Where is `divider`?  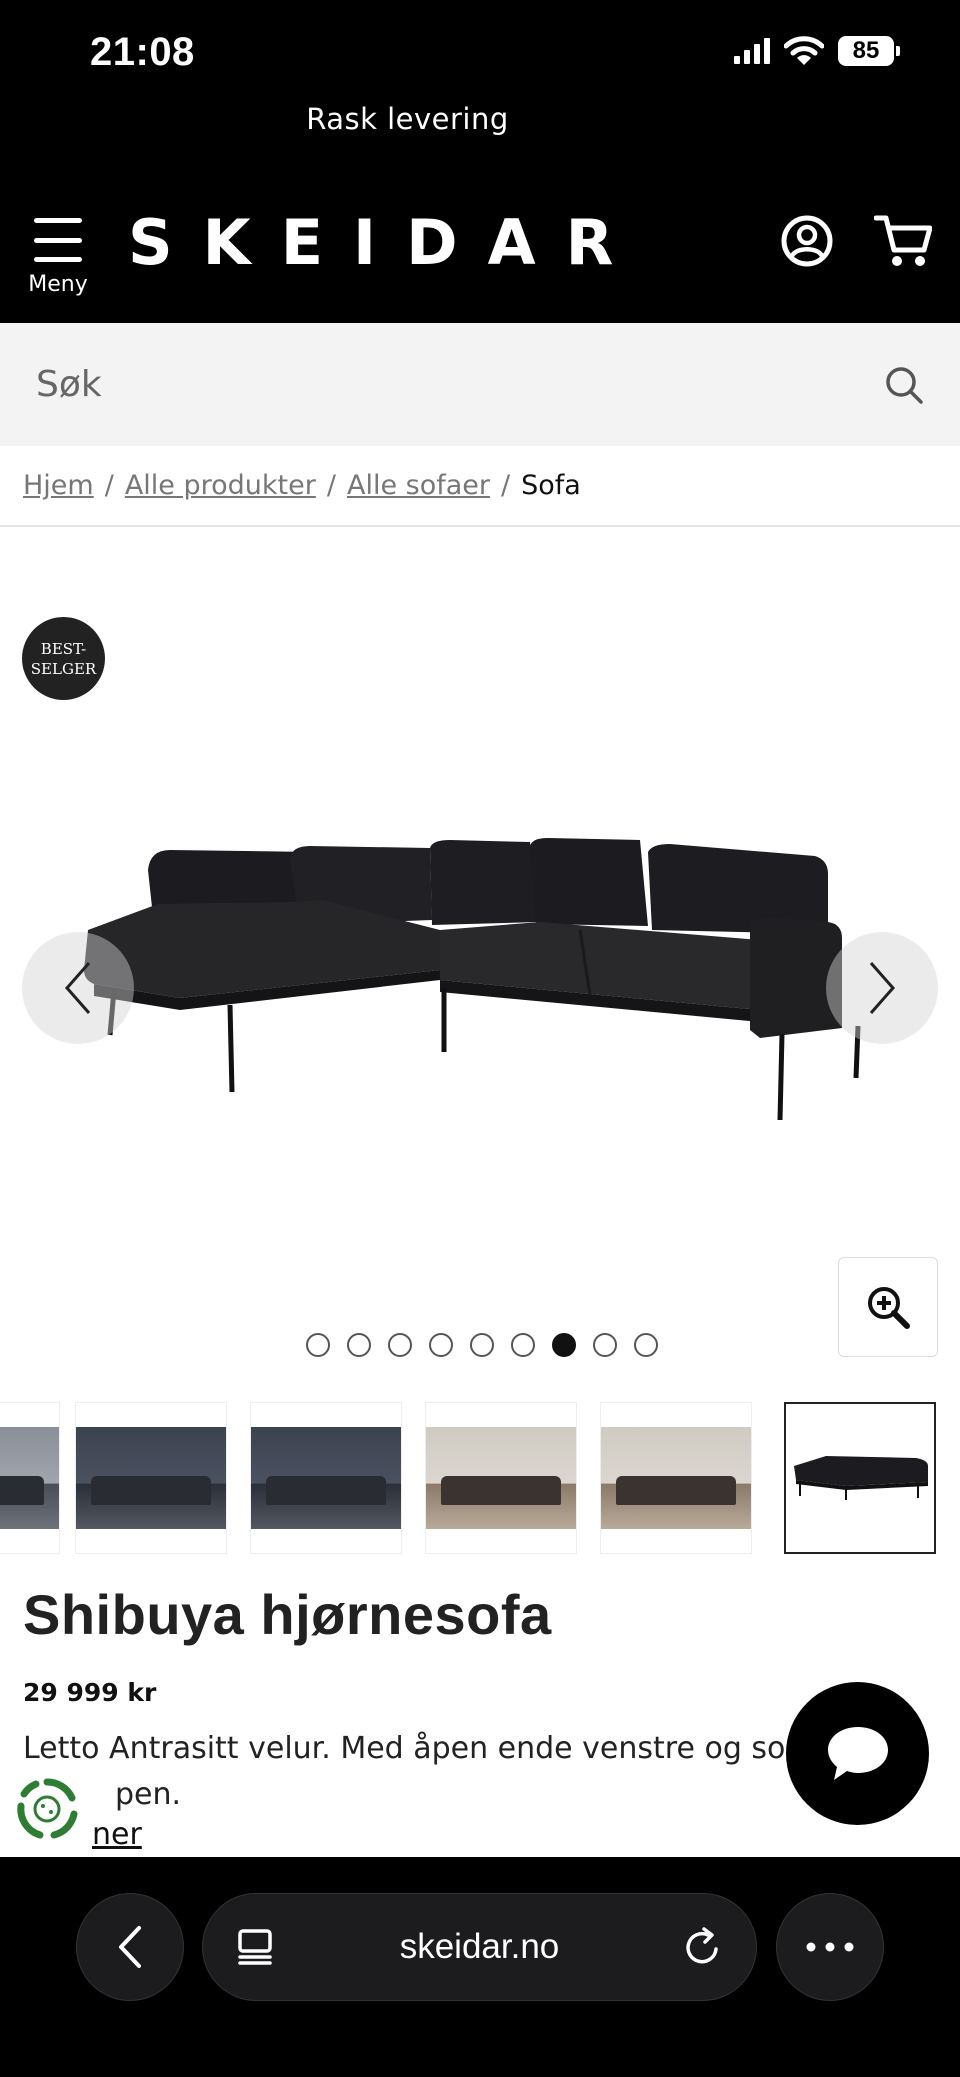 divider is located at coordinates (480, 526).